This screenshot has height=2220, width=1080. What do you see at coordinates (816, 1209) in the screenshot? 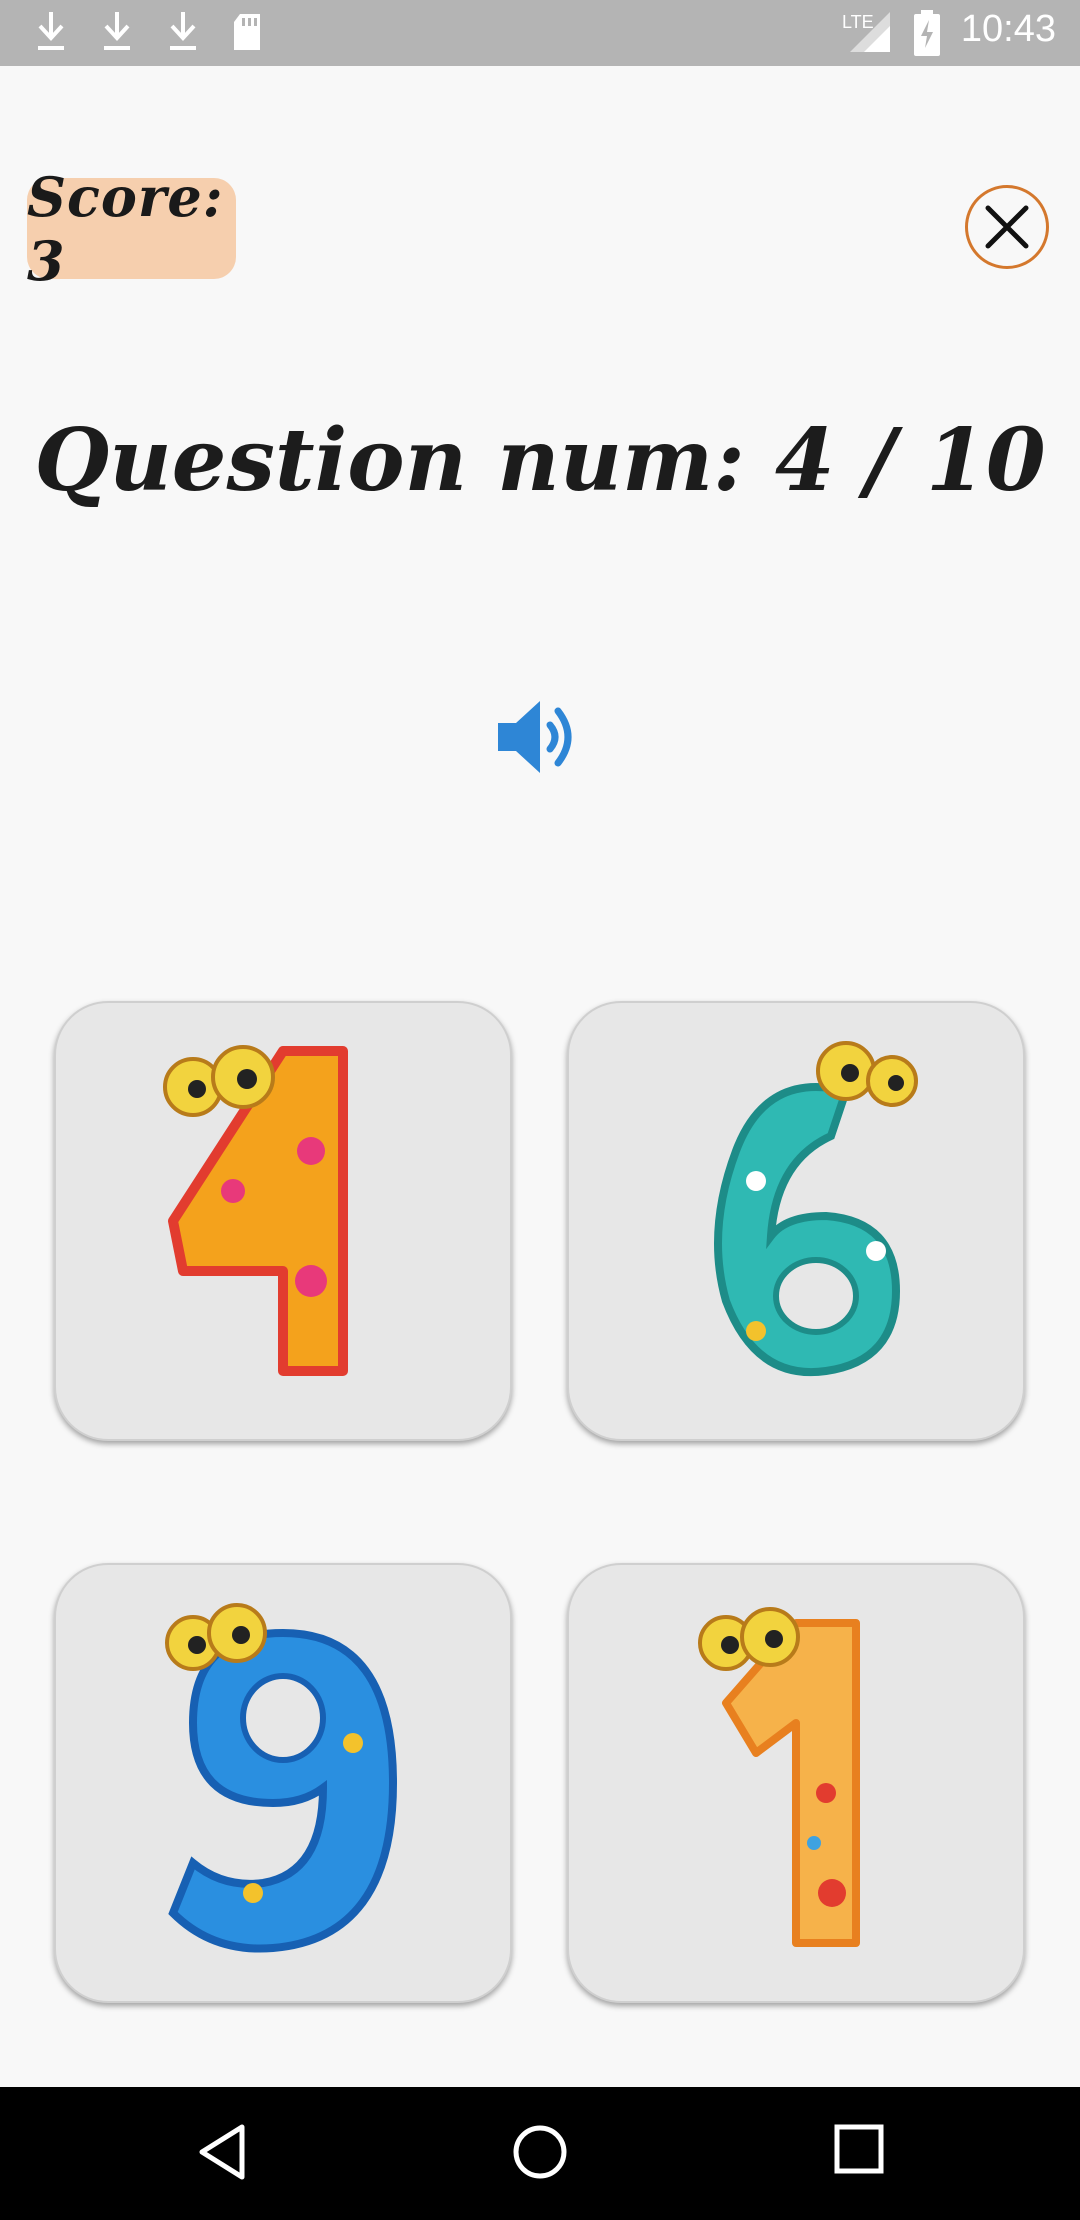
I see `digit-six-image` at bounding box center [816, 1209].